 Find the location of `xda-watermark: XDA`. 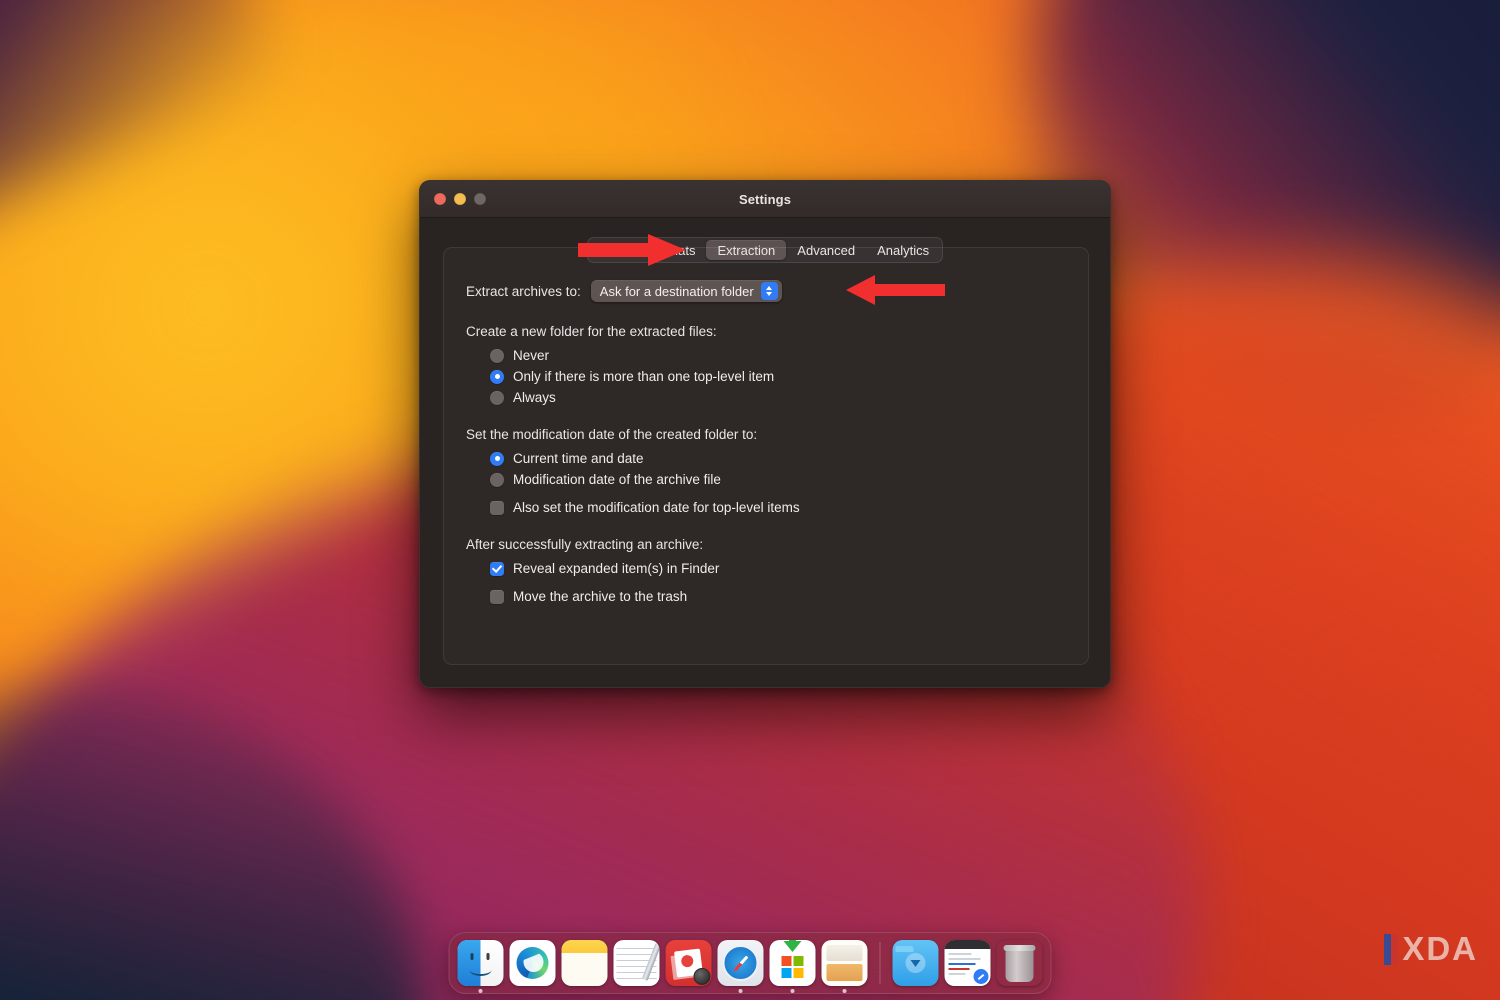

xda-watermark: XDA is located at coordinates (1431, 949).